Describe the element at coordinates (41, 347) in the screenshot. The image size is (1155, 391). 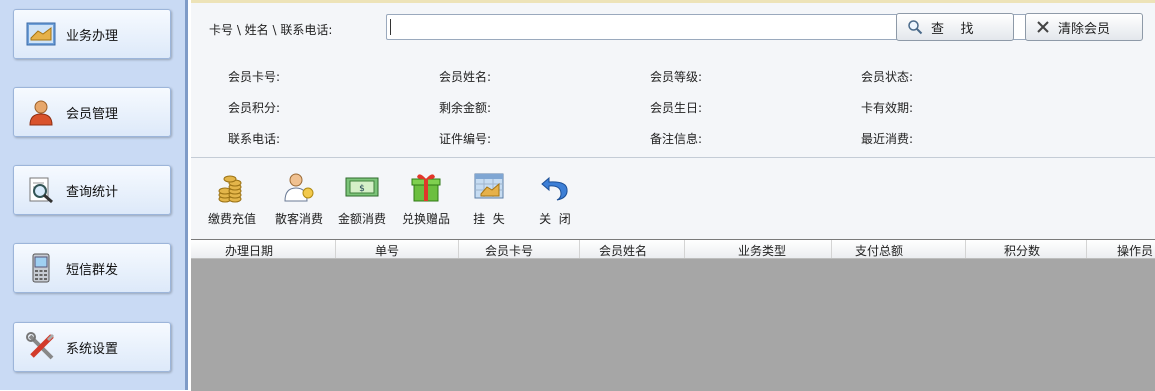
I see `tools-icon` at that location.